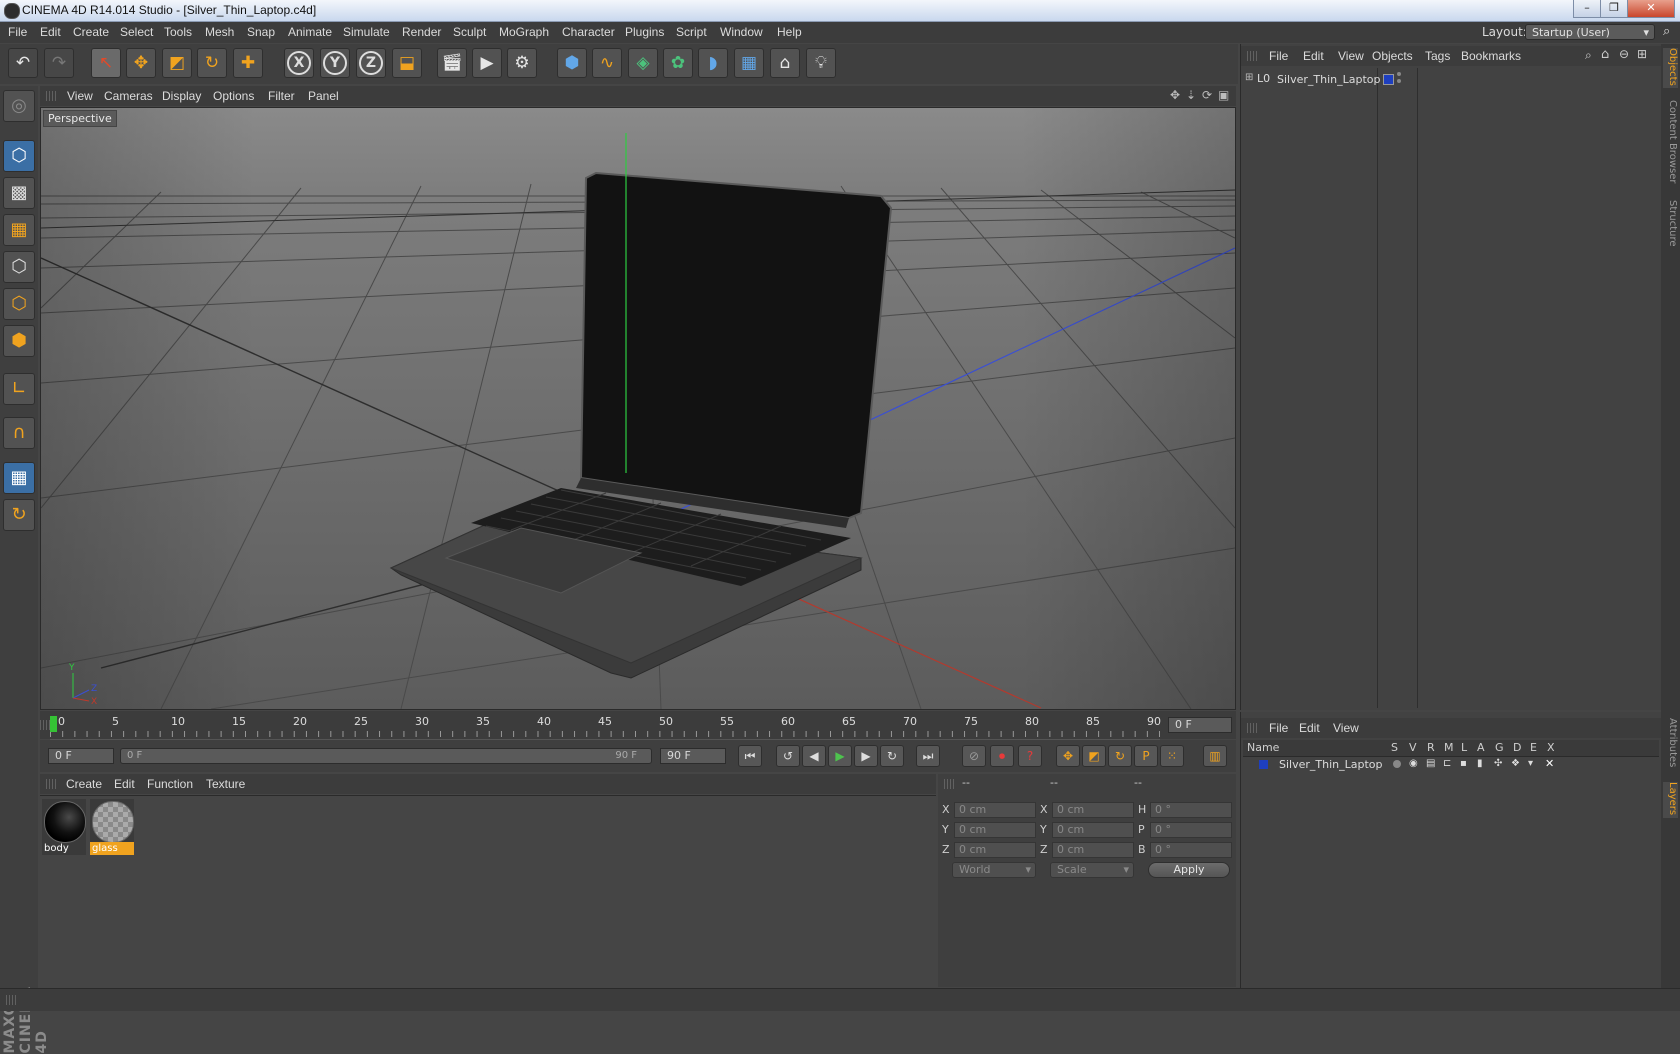 Image resolution: width=1680 pixels, height=1054 pixels. I want to click on array-icon: ✿, so click(678, 63).